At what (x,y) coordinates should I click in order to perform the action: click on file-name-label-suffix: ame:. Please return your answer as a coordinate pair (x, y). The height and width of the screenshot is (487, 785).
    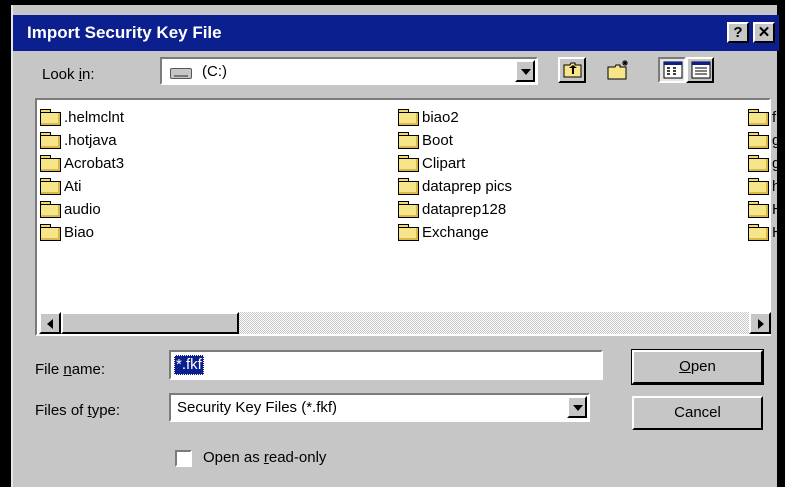
    Looking at the image, I should click on (88, 369).